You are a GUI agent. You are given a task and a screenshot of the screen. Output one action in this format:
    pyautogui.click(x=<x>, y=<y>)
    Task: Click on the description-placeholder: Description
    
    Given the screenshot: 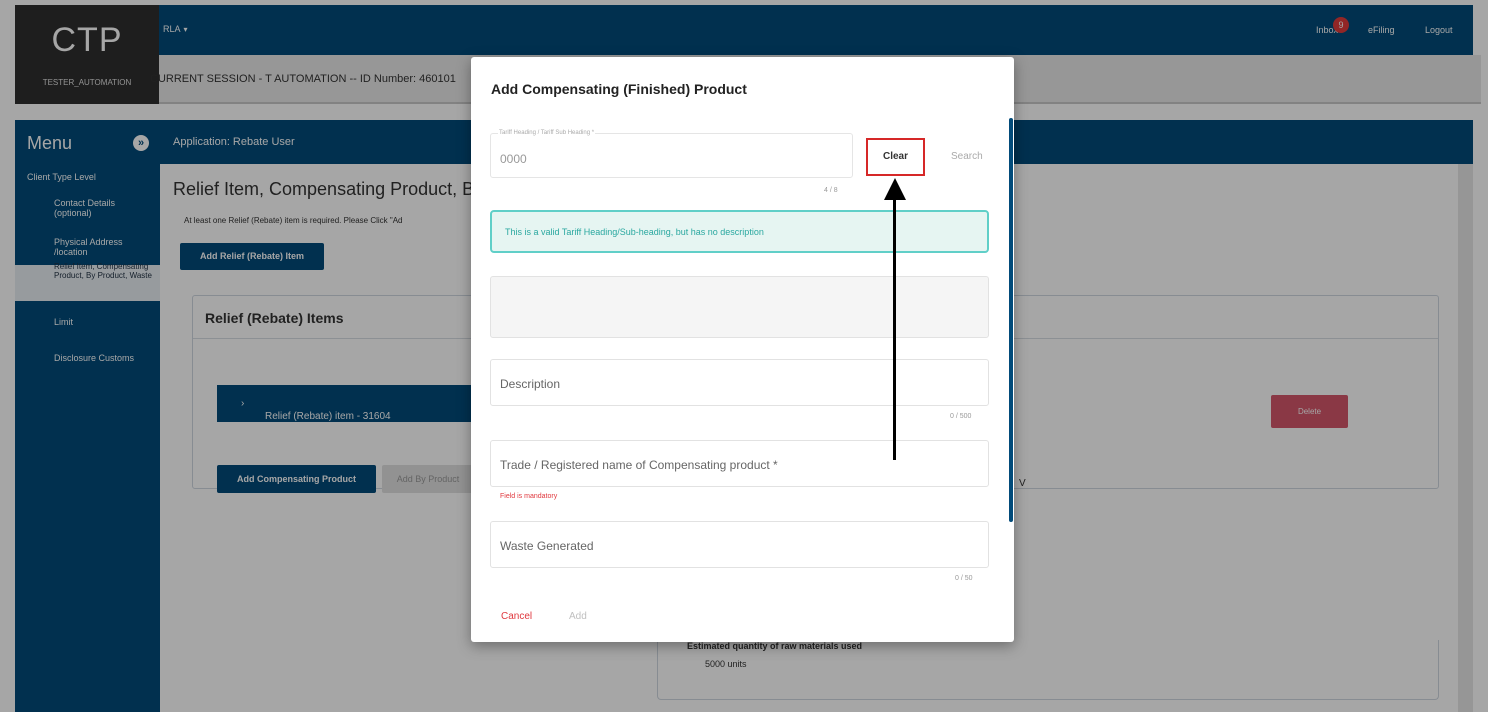 What is the action you would take?
    pyautogui.click(x=530, y=384)
    